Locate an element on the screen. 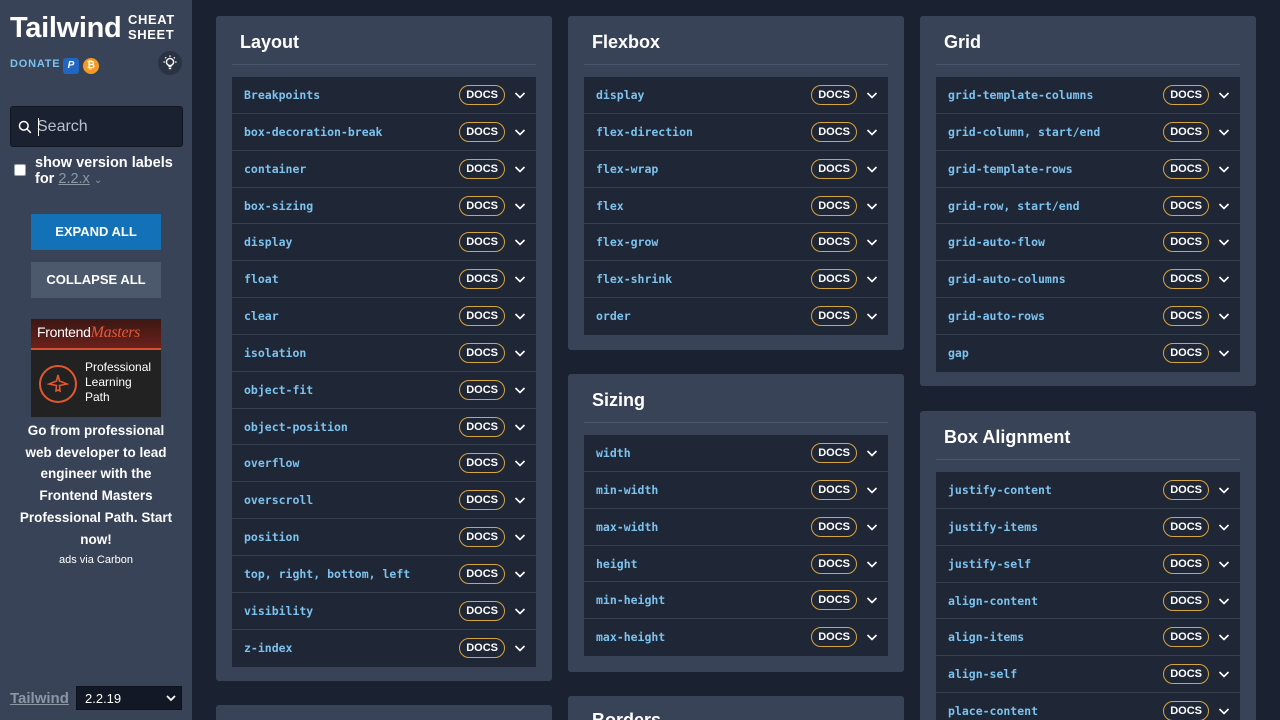  list-item: object-fit DOCS is located at coordinates (384, 390).